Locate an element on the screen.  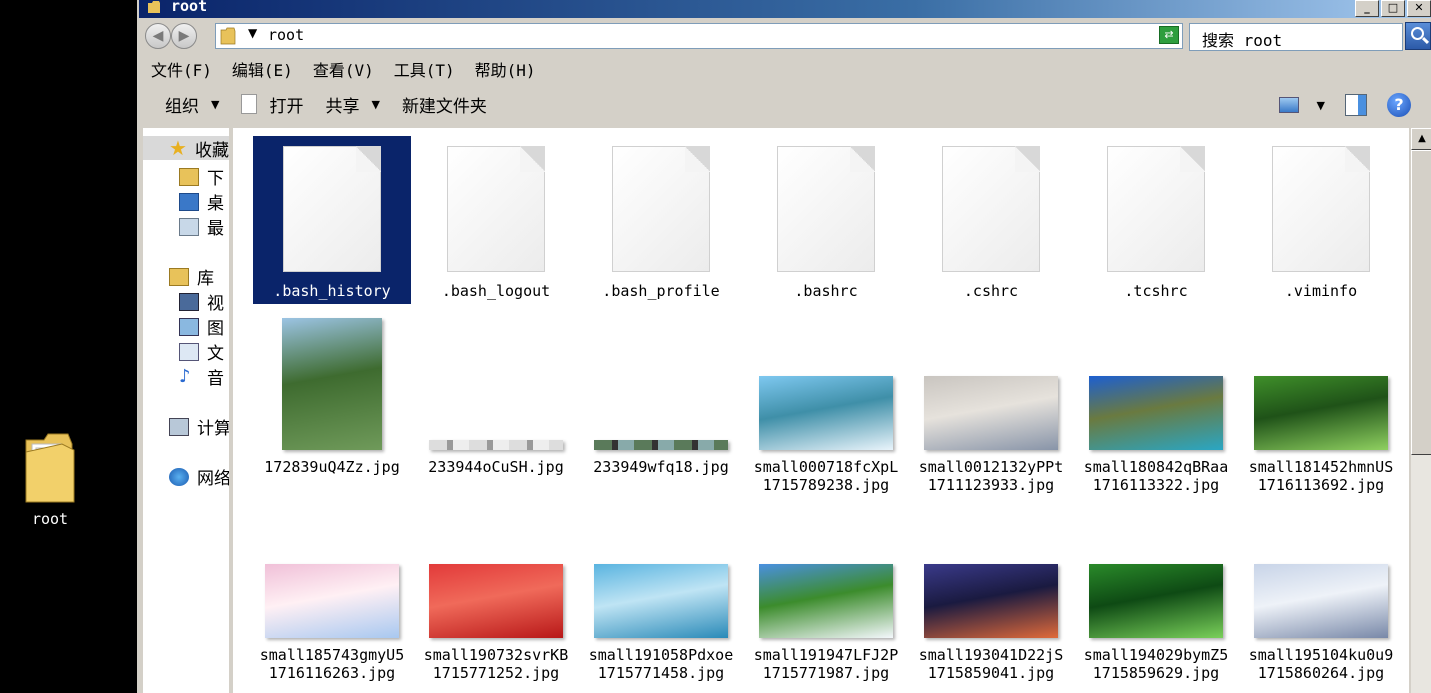
file-item: small000718fcXpL1715789238.jpg is located at coordinates (826, 404).